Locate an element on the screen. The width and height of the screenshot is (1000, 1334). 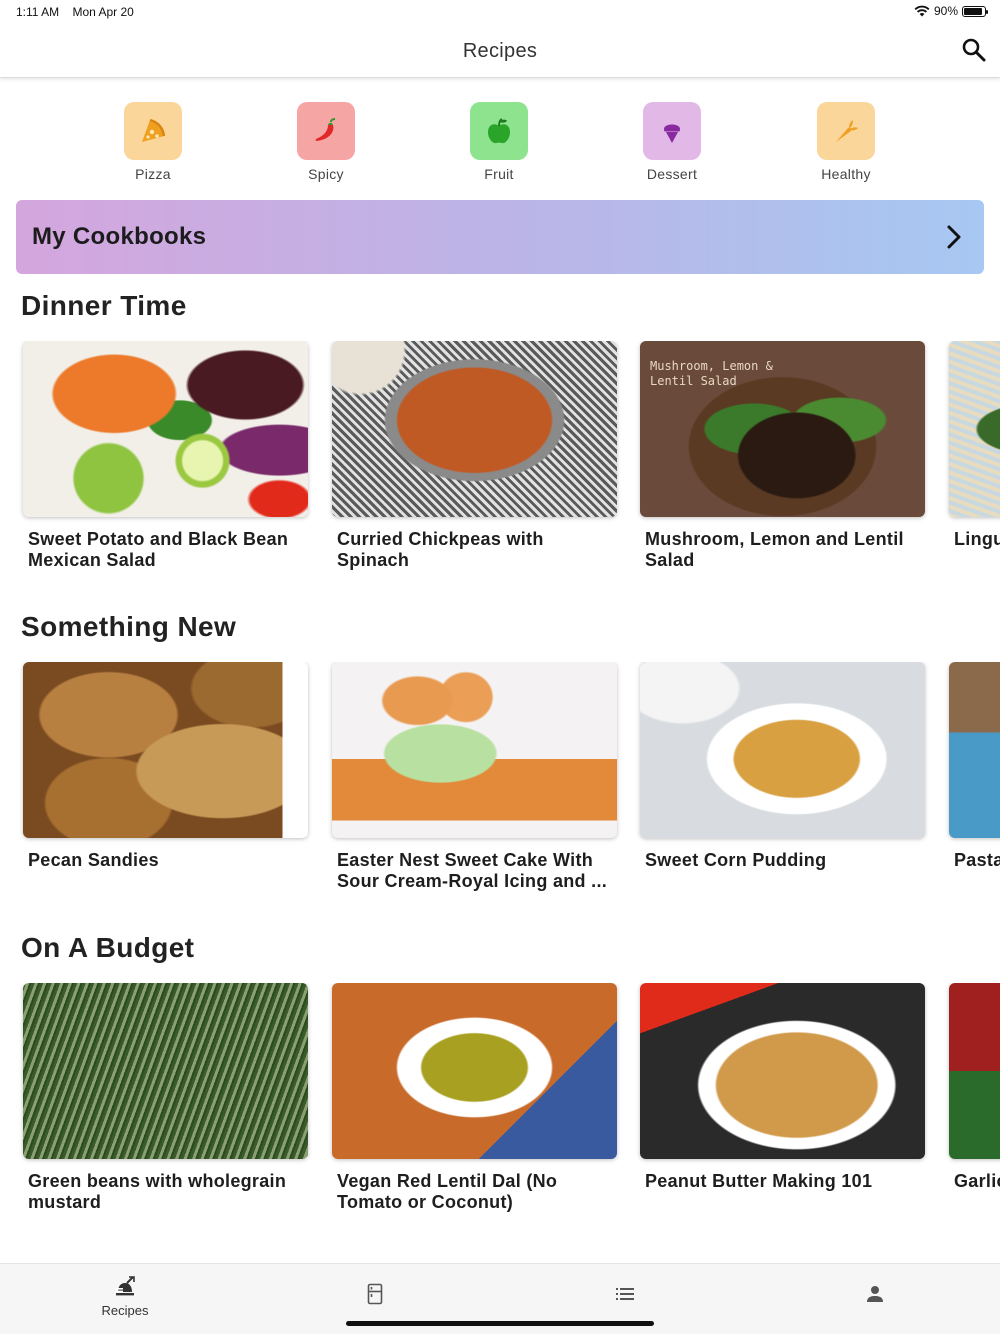
my-cookbooks-banner: My Cookbooks is located at coordinates (500, 237).